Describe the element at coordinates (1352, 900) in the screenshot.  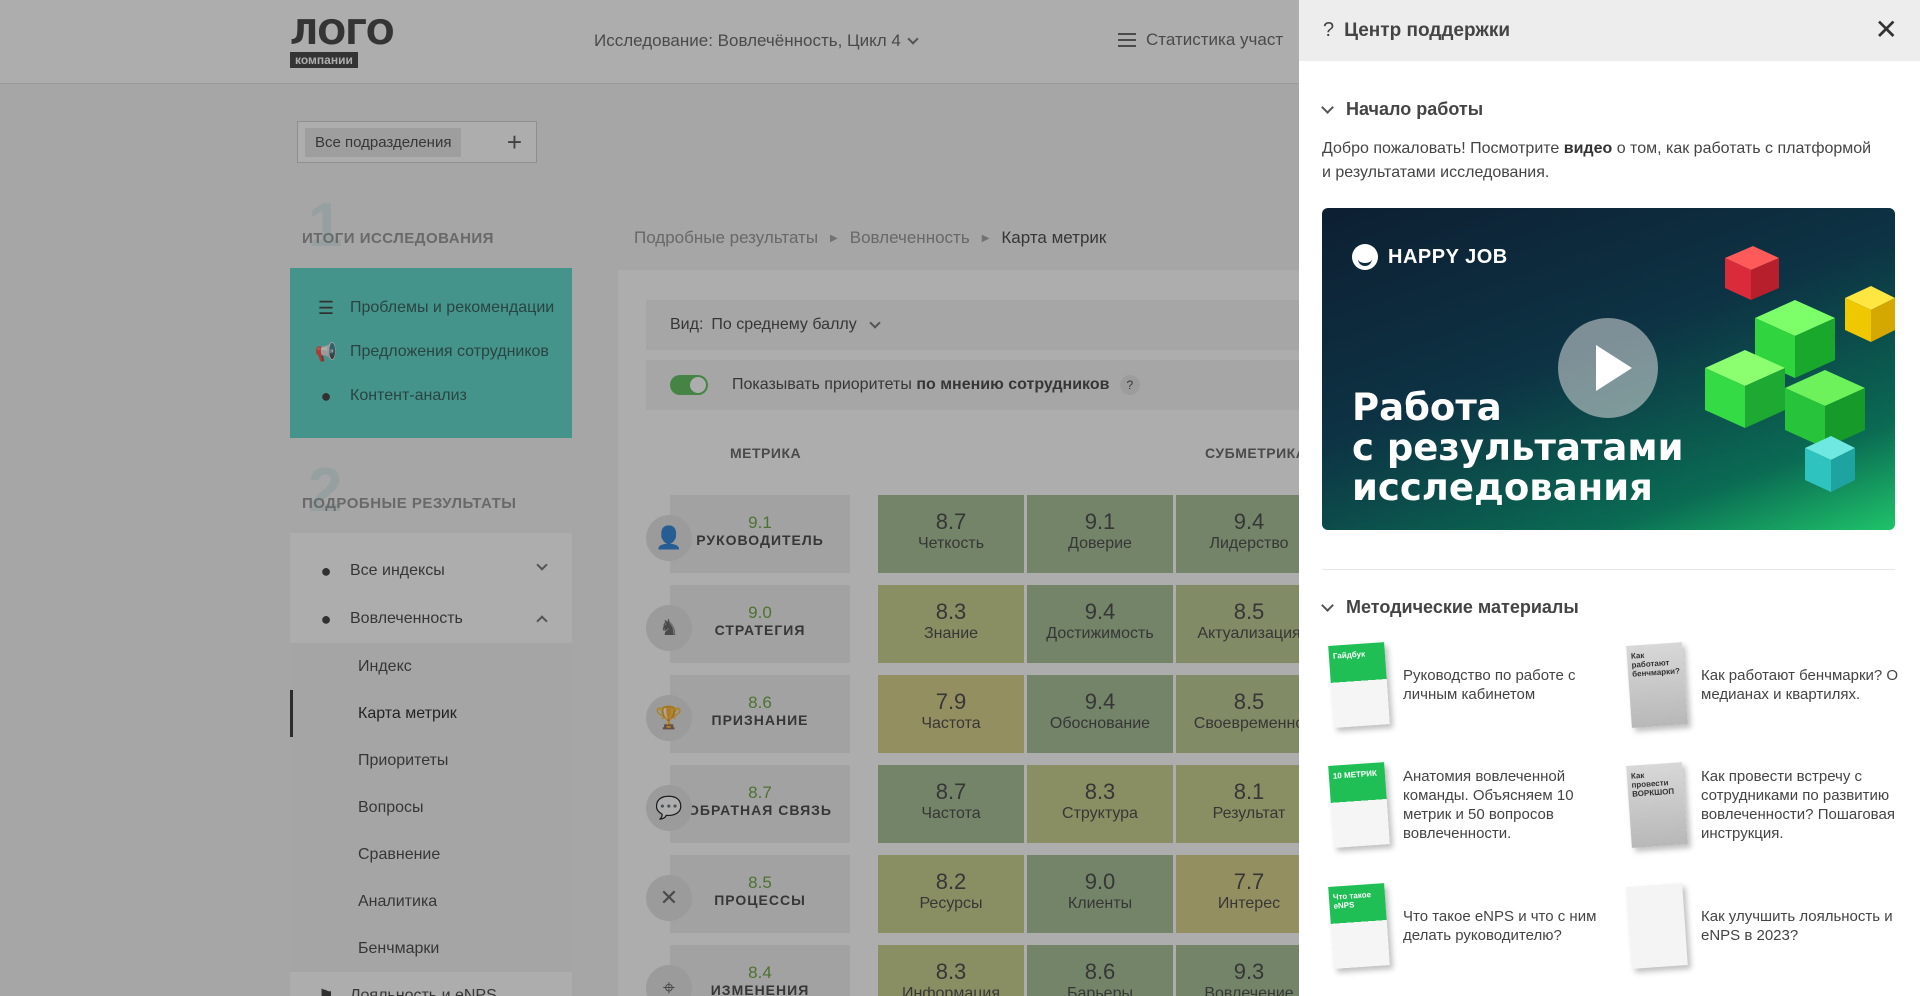
I see `book-cover-text: Что такое eNPS` at that location.